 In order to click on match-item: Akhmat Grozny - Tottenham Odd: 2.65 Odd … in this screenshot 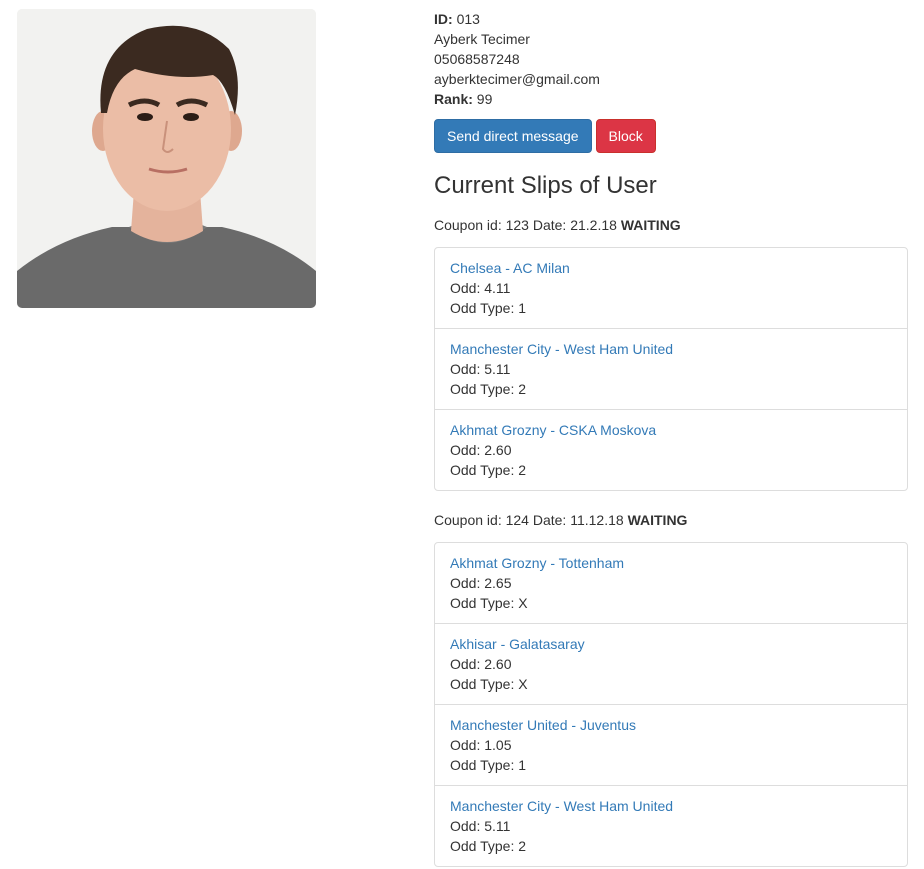, I will do `click(671, 583)`.